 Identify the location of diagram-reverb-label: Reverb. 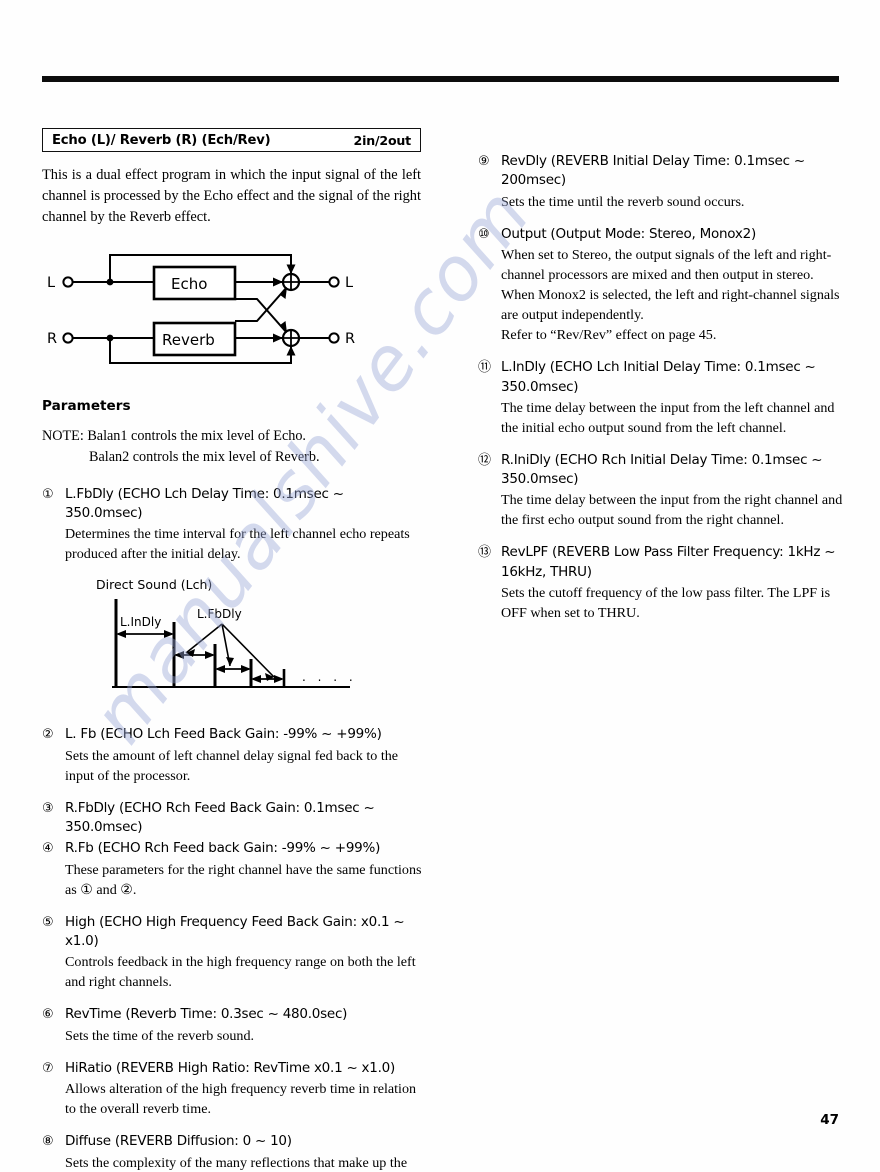
(188, 340).